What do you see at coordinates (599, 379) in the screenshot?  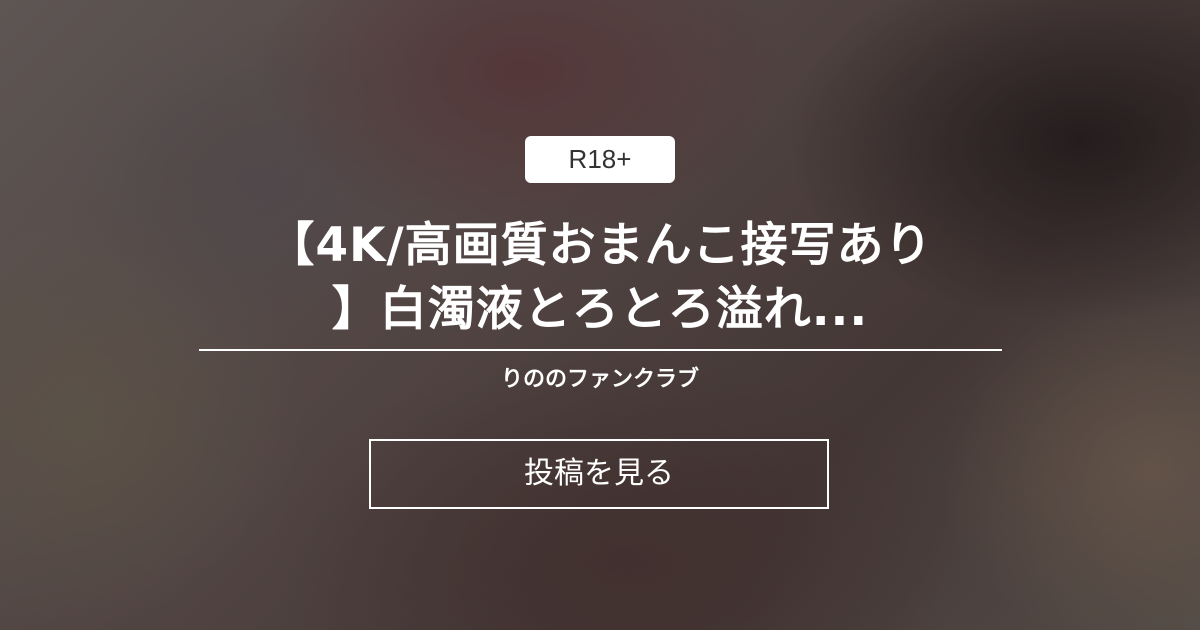 I see `fanclub-name: りののファンクラブ` at bounding box center [599, 379].